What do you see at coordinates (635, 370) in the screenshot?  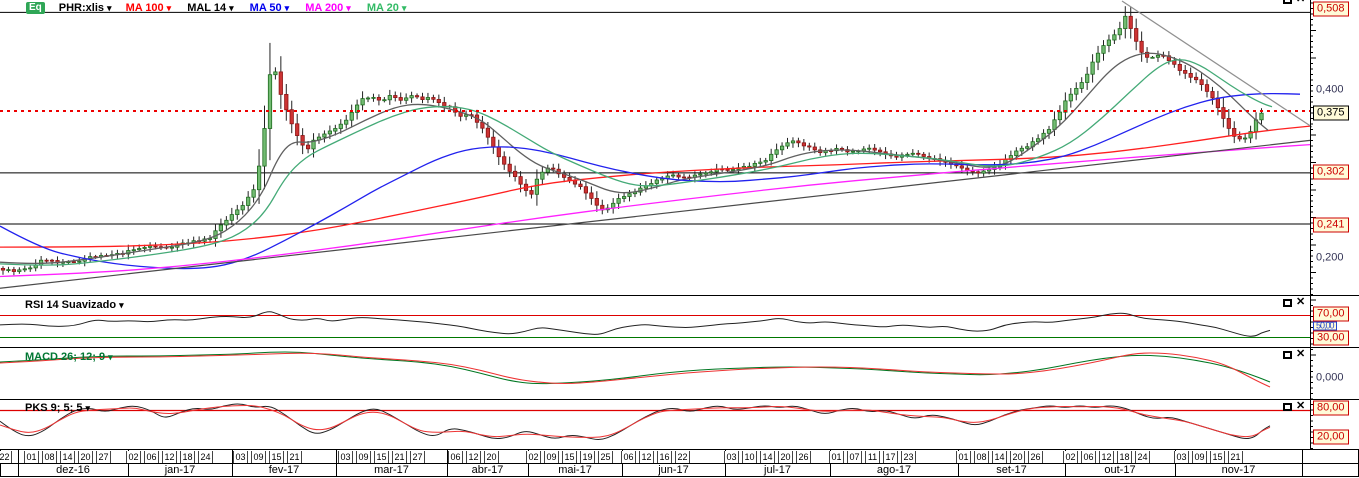 I see `macd-signal-line` at bounding box center [635, 370].